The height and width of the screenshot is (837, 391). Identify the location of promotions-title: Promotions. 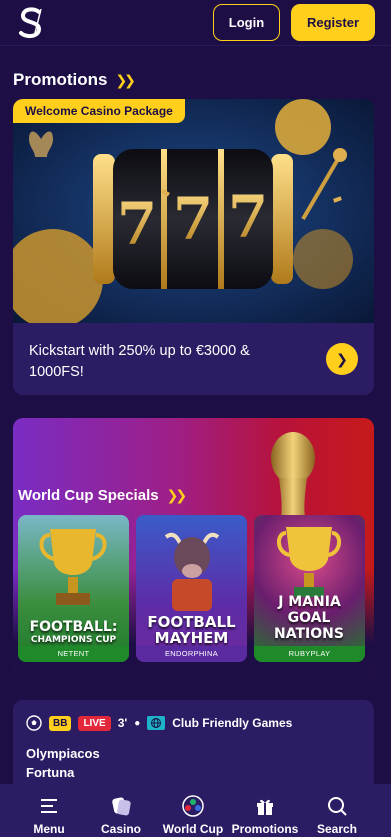
(60, 79).